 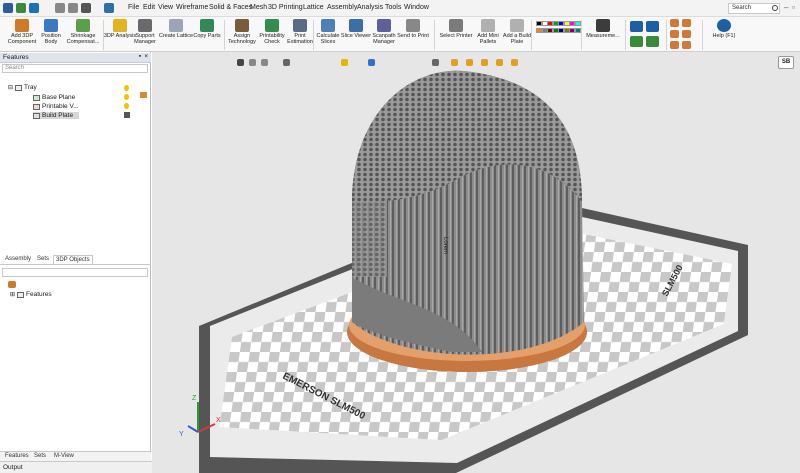 I want to click on tree-item-tray: ⊟ Tray, so click(x=22, y=87).